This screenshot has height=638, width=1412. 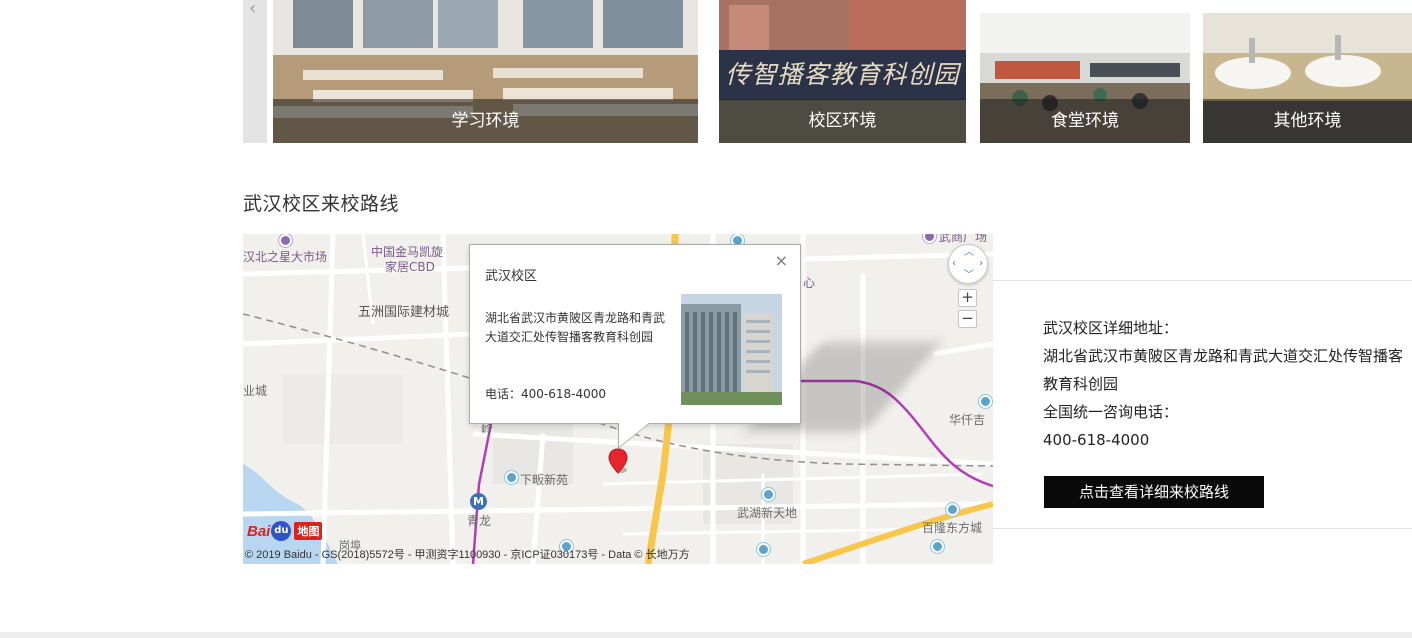 I want to click on info-window-title: 武汉校区, so click(x=511, y=276).